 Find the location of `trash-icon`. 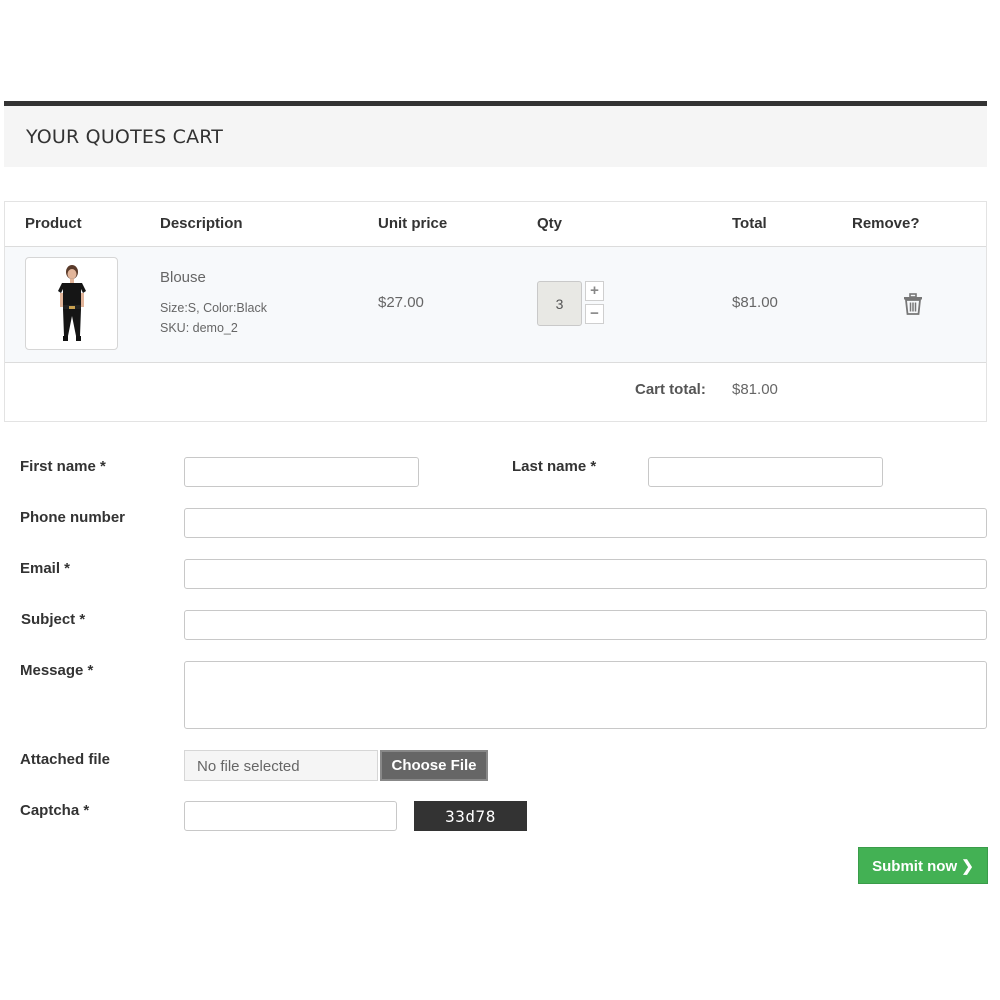

trash-icon is located at coordinates (913, 304).